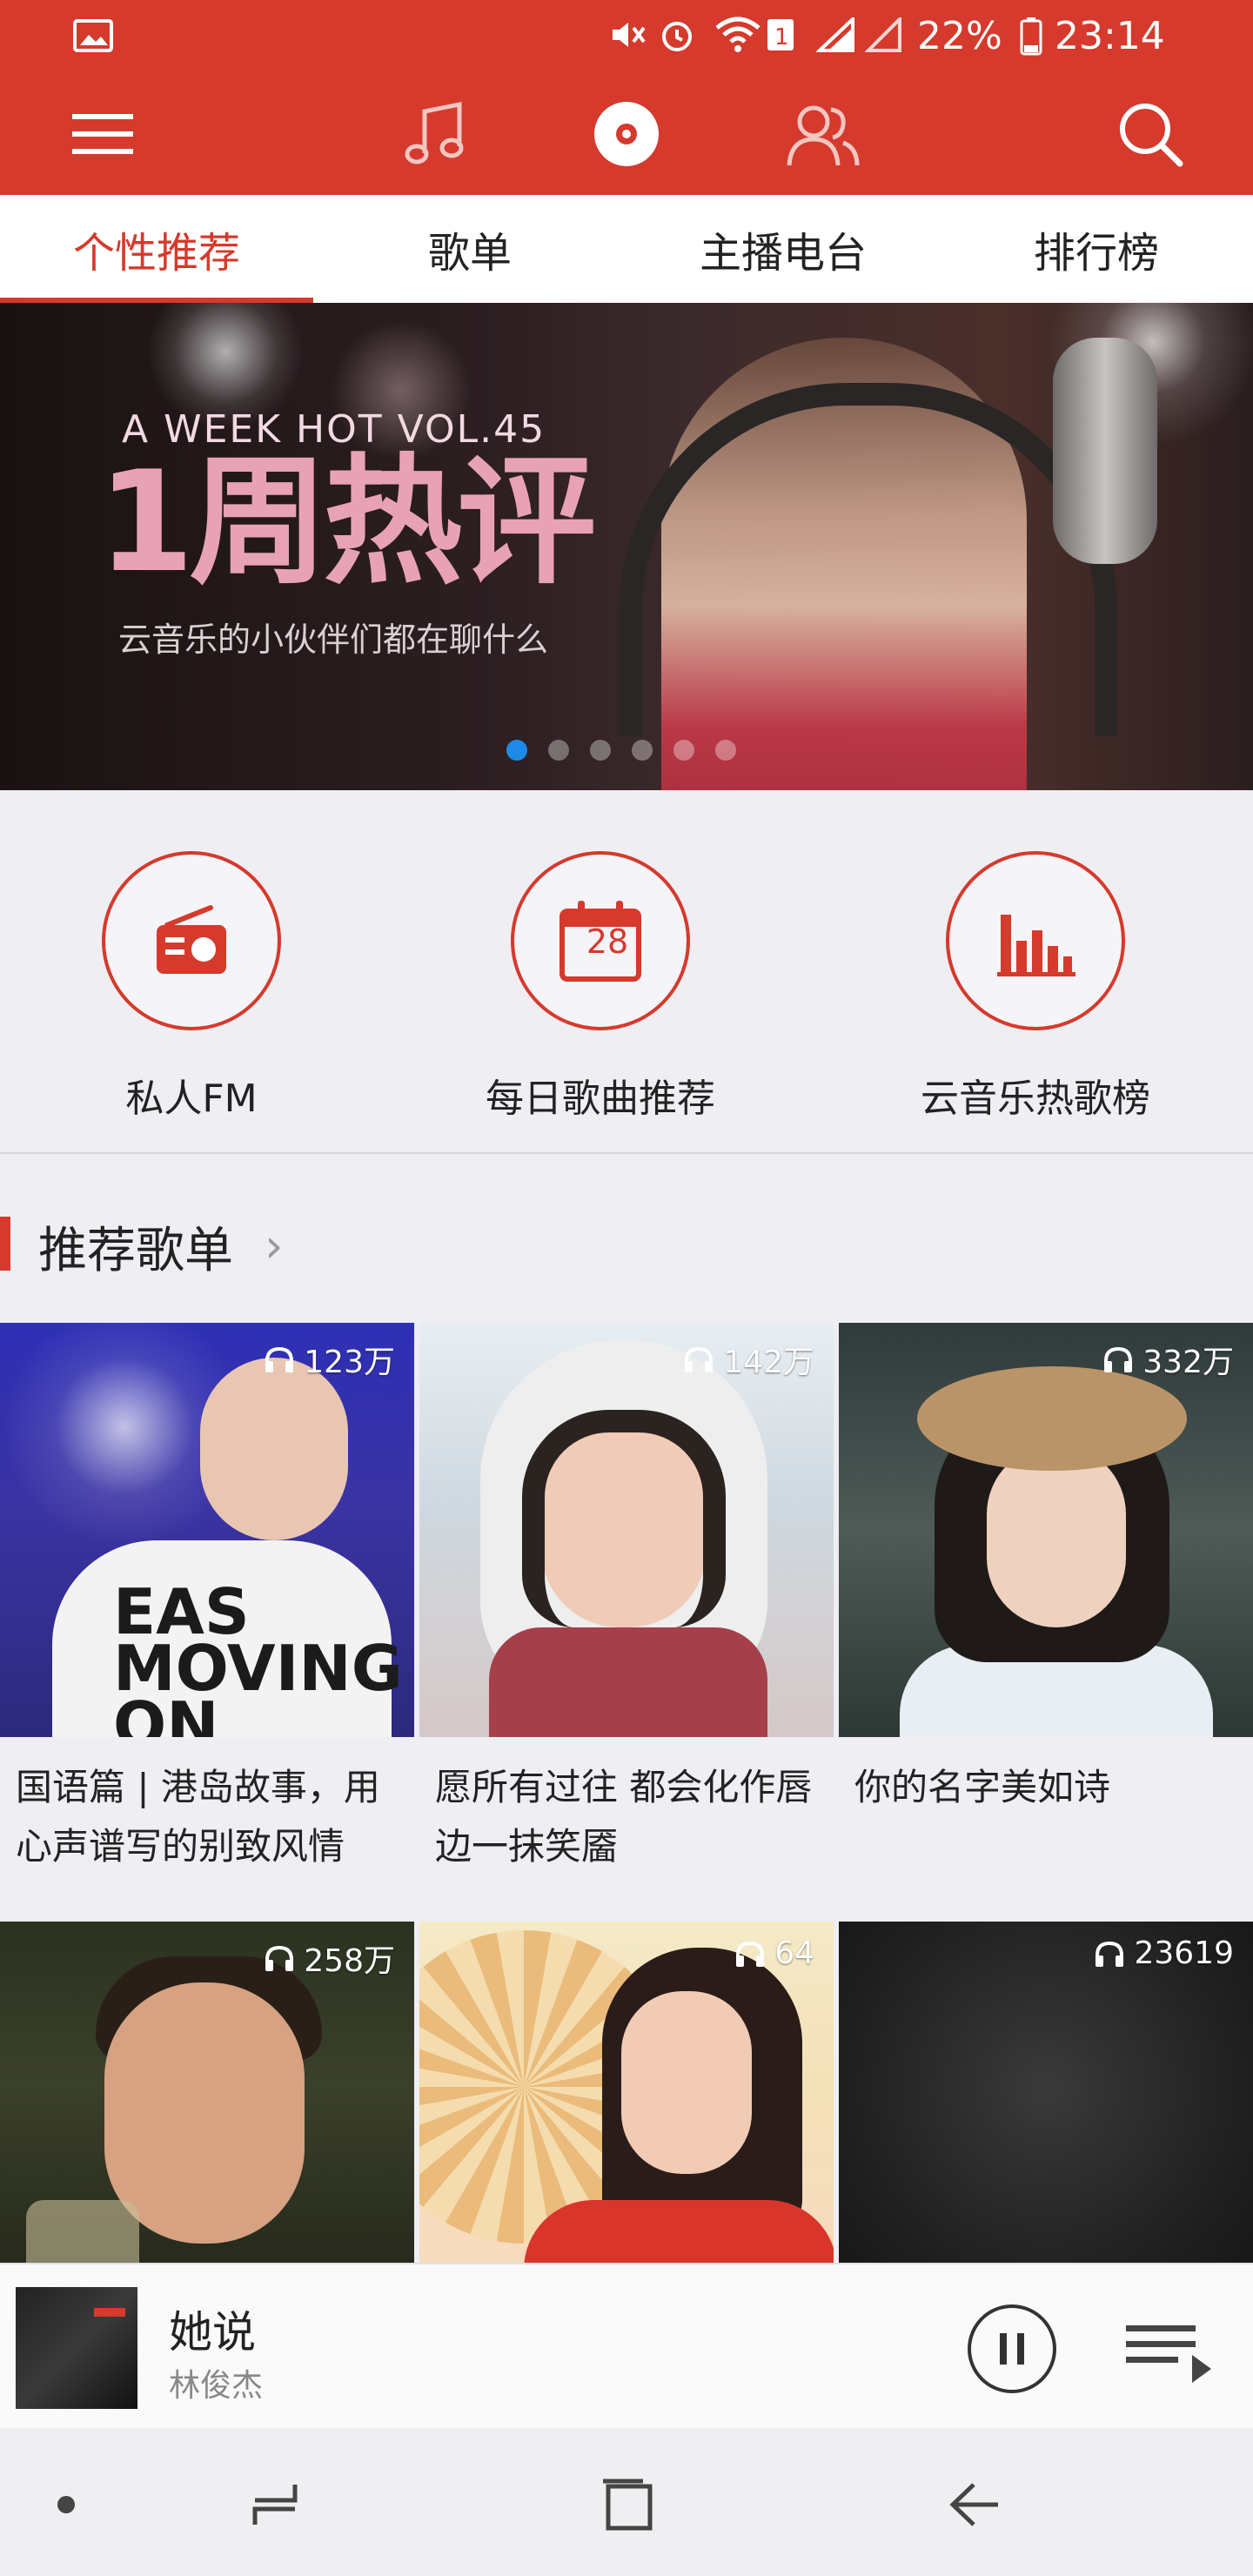 This screenshot has height=2576, width=1253. Describe the element at coordinates (1164, 1953) in the screenshot. I see `play-count: 23619` at that location.